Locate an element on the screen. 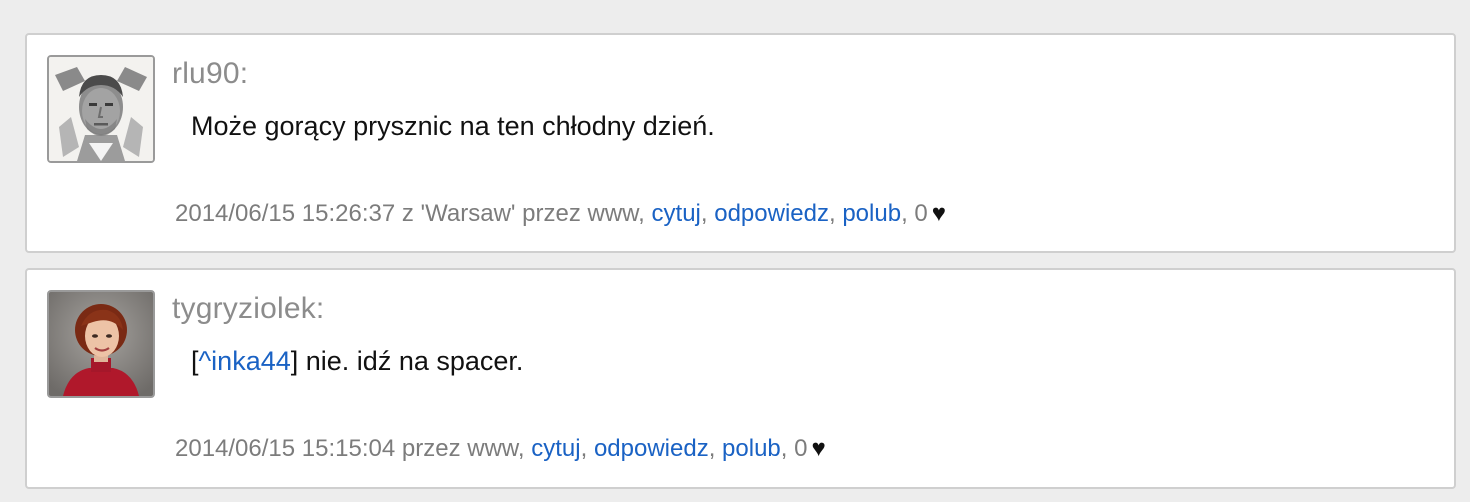  man-portrait-image is located at coordinates (101, 109).